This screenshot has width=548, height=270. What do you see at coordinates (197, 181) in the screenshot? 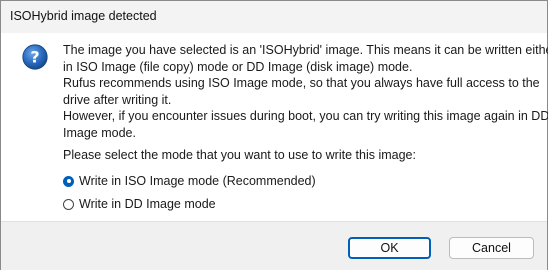
I see `iso-mode-label: Write in ISO Image mode (Recommended)` at bounding box center [197, 181].